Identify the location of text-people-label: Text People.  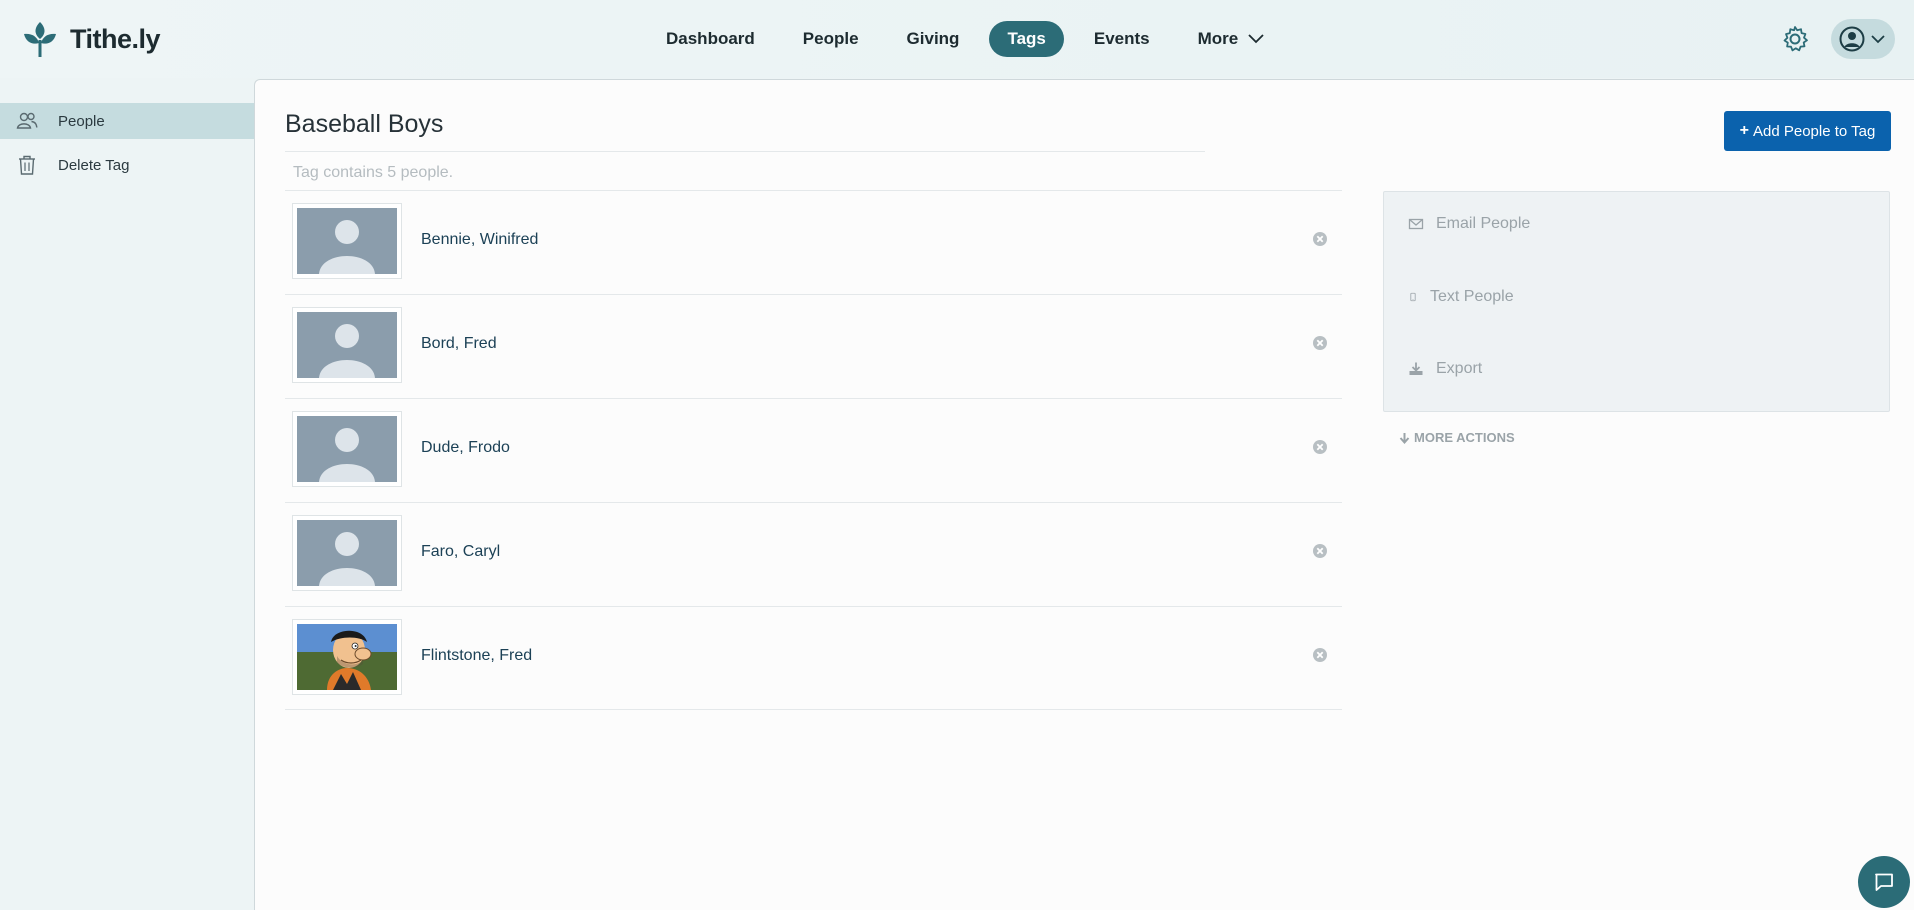
(1472, 296).